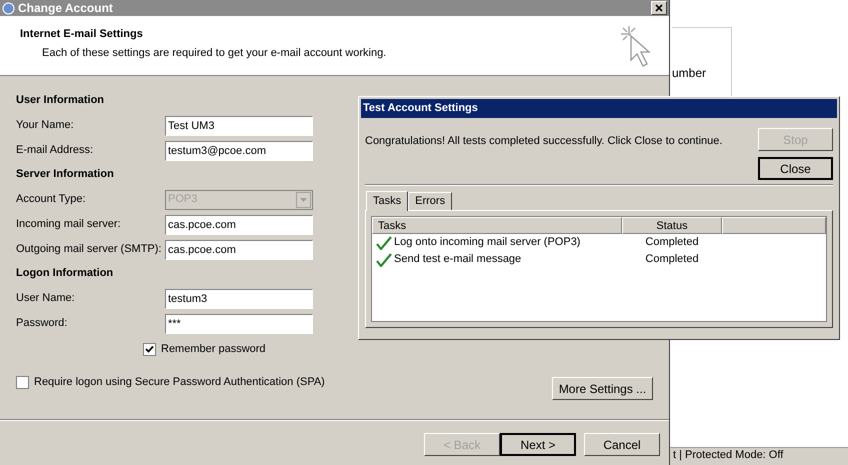  What do you see at coordinates (239, 298) in the screenshot?
I see `text-field: testum3` at bounding box center [239, 298].